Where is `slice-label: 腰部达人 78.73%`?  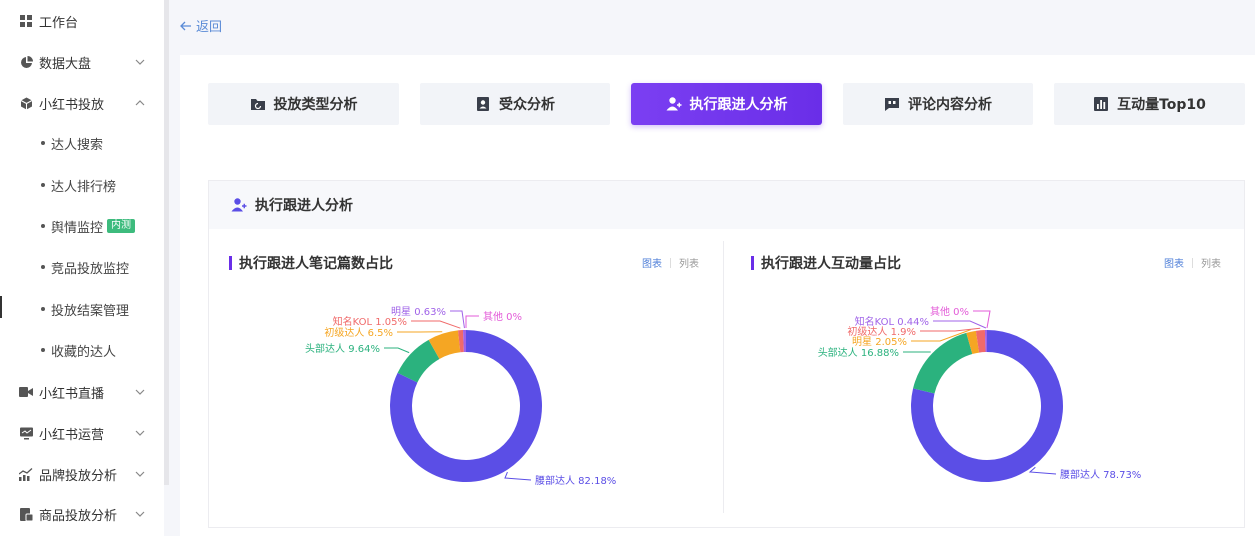 slice-label: 腰部达人 78.73% is located at coordinates (1100, 474).